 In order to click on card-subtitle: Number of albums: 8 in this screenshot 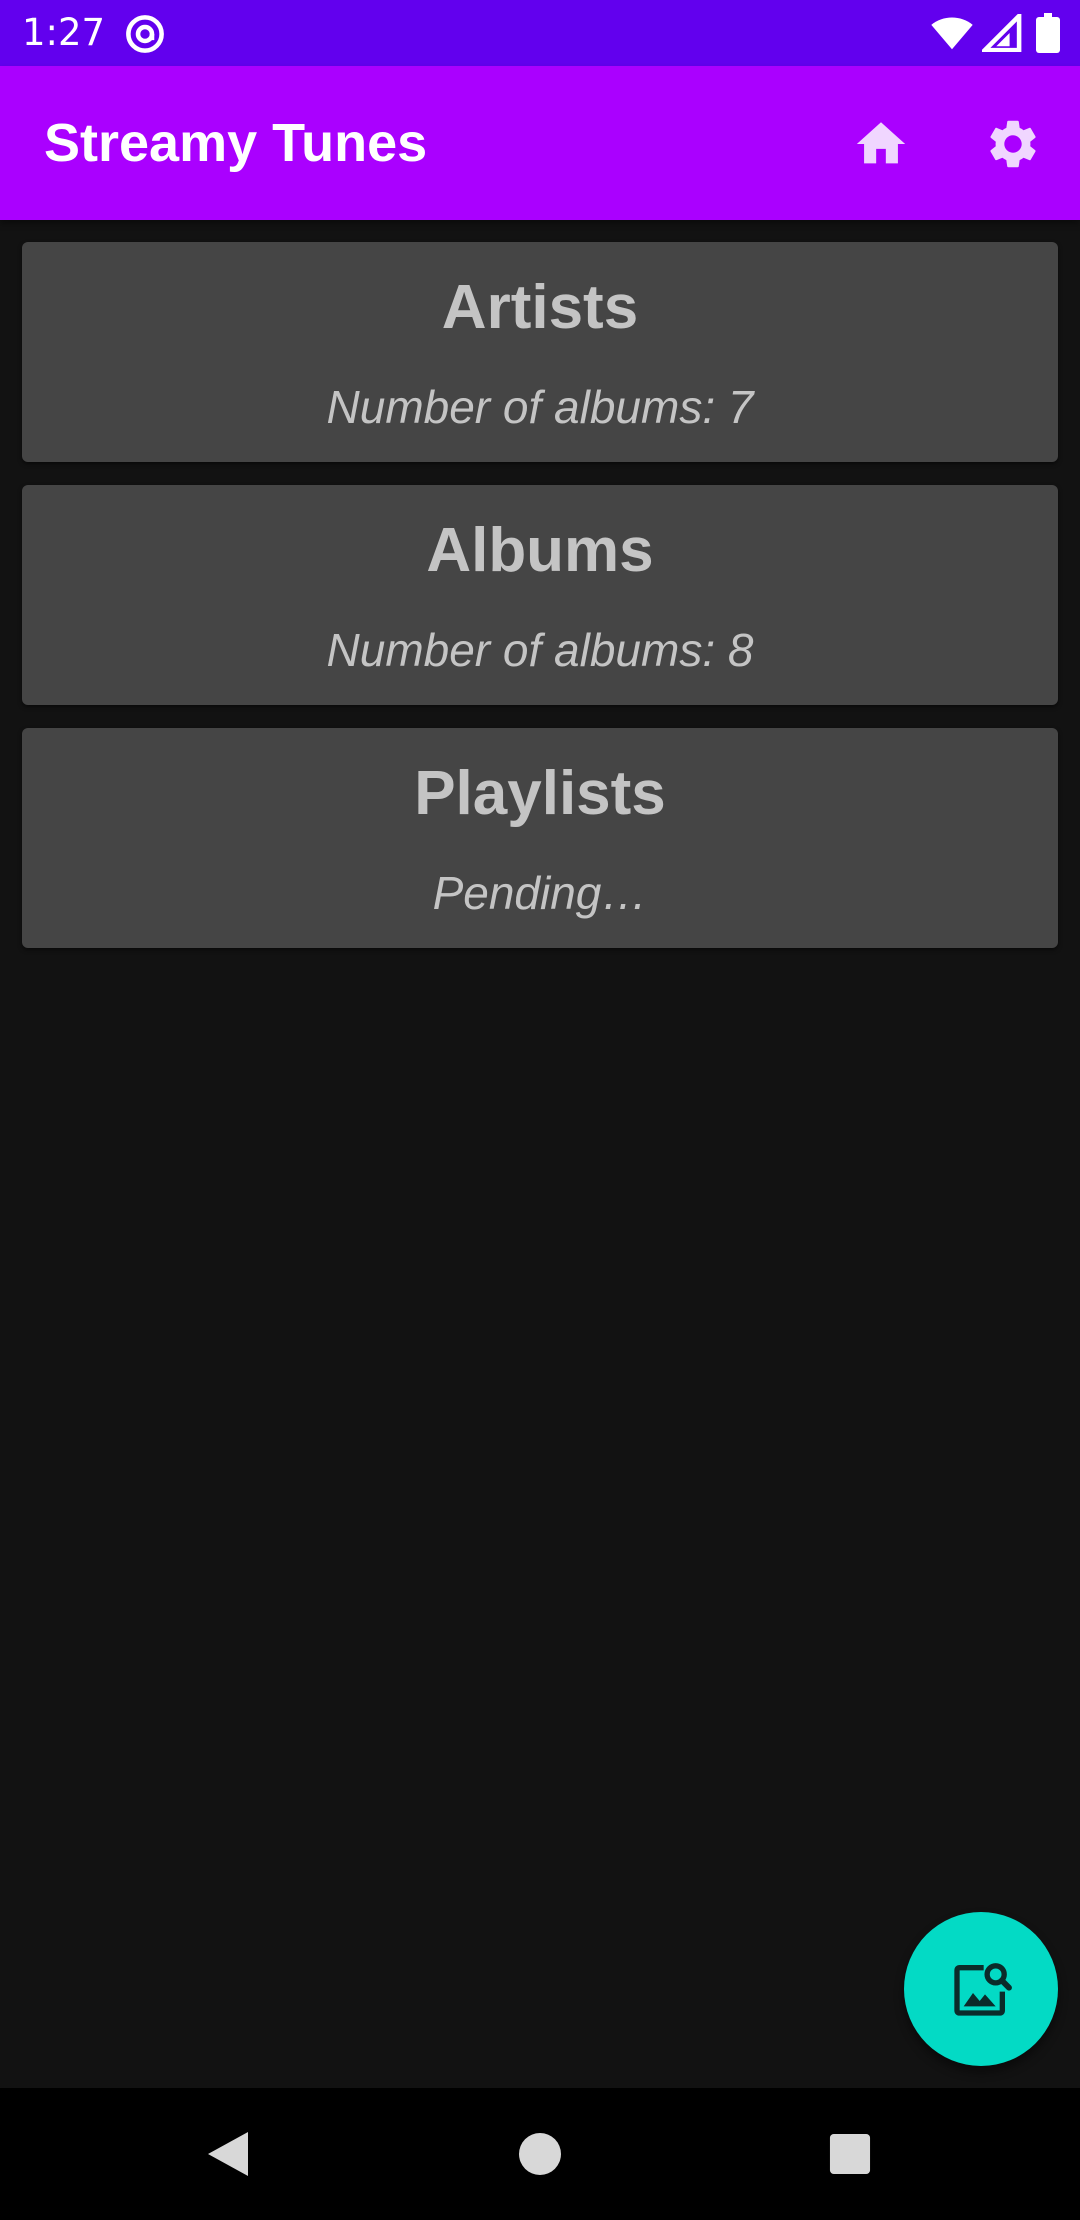, I will do `click(540, 650)`.